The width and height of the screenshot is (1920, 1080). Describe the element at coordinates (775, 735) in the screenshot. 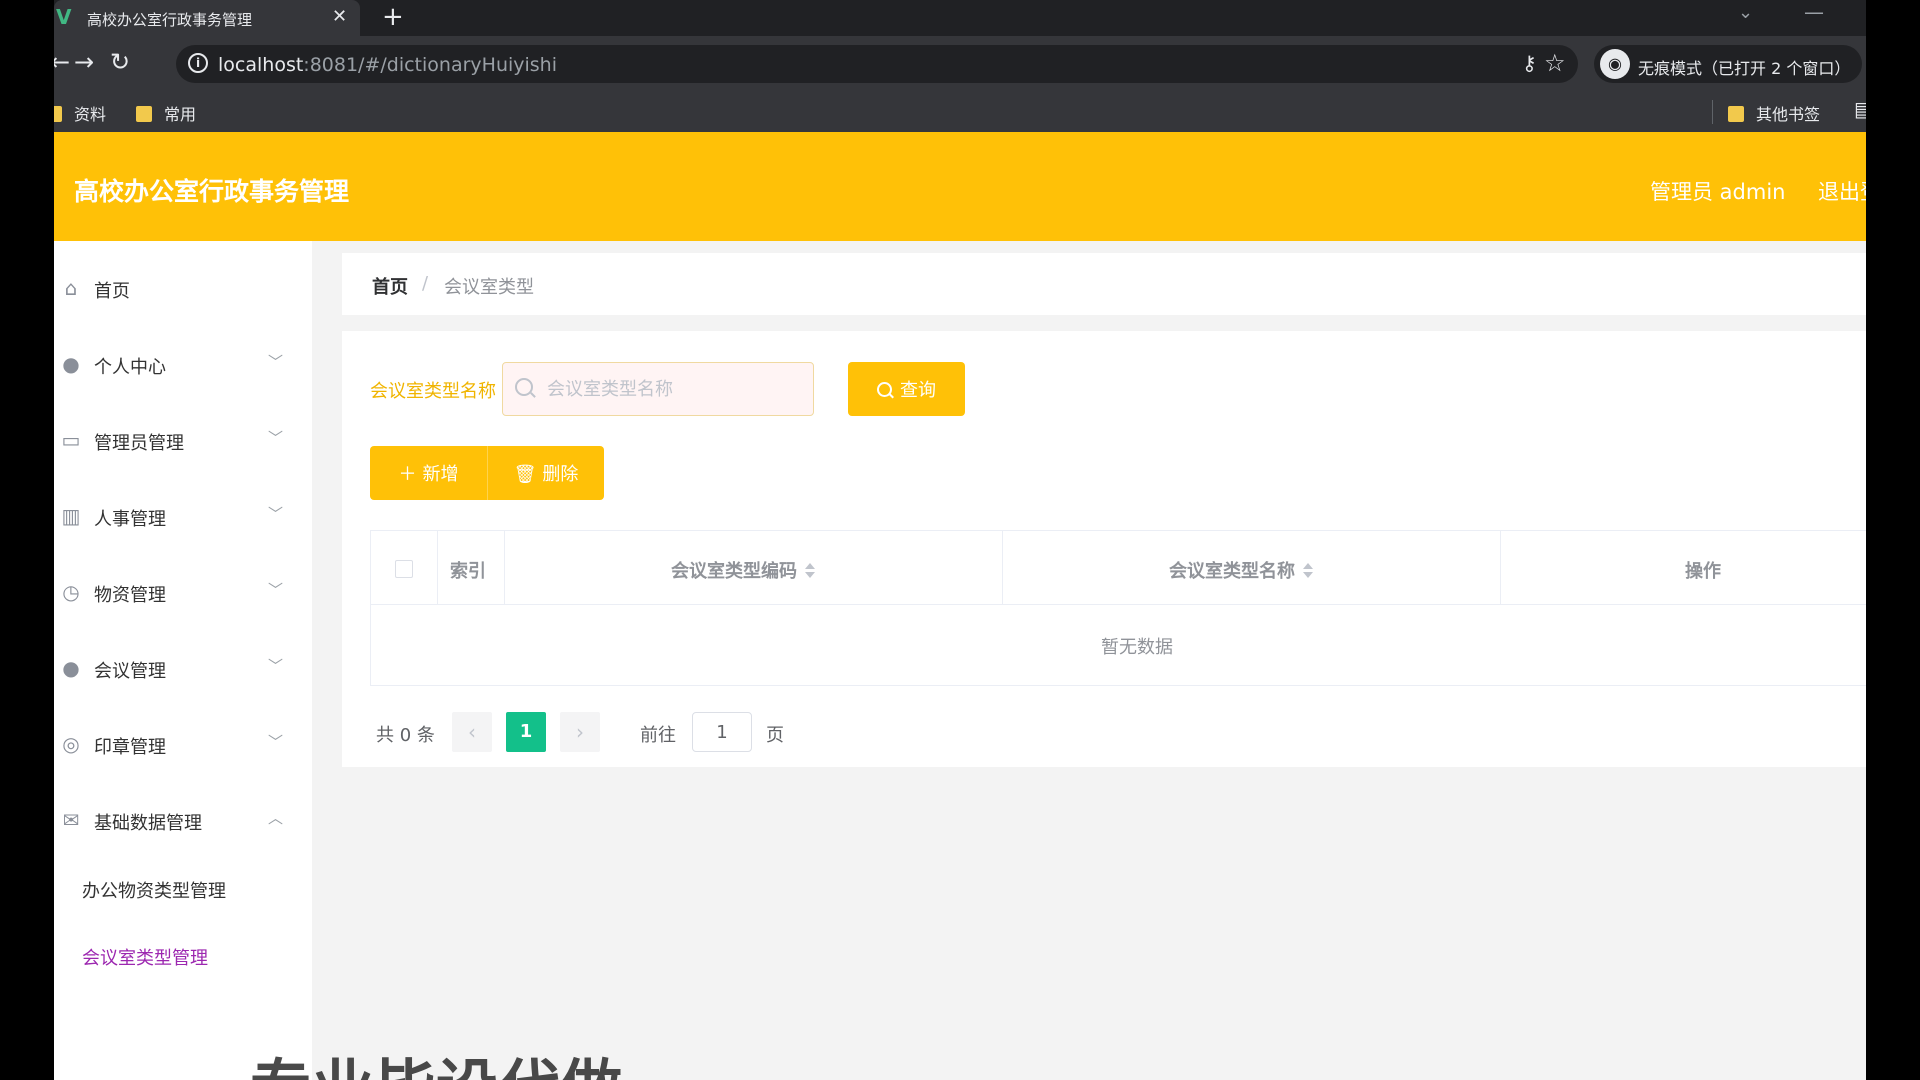

I see `pagination-suffix: 页` at that location.